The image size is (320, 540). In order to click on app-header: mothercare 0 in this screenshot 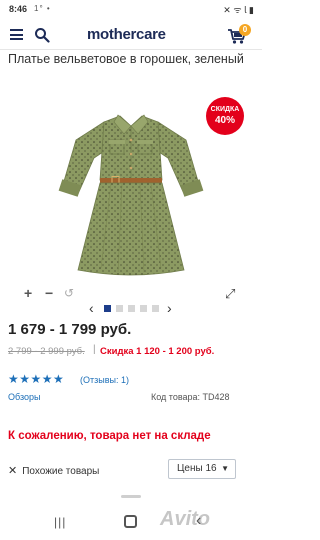, I will do `click(131, 35)`.